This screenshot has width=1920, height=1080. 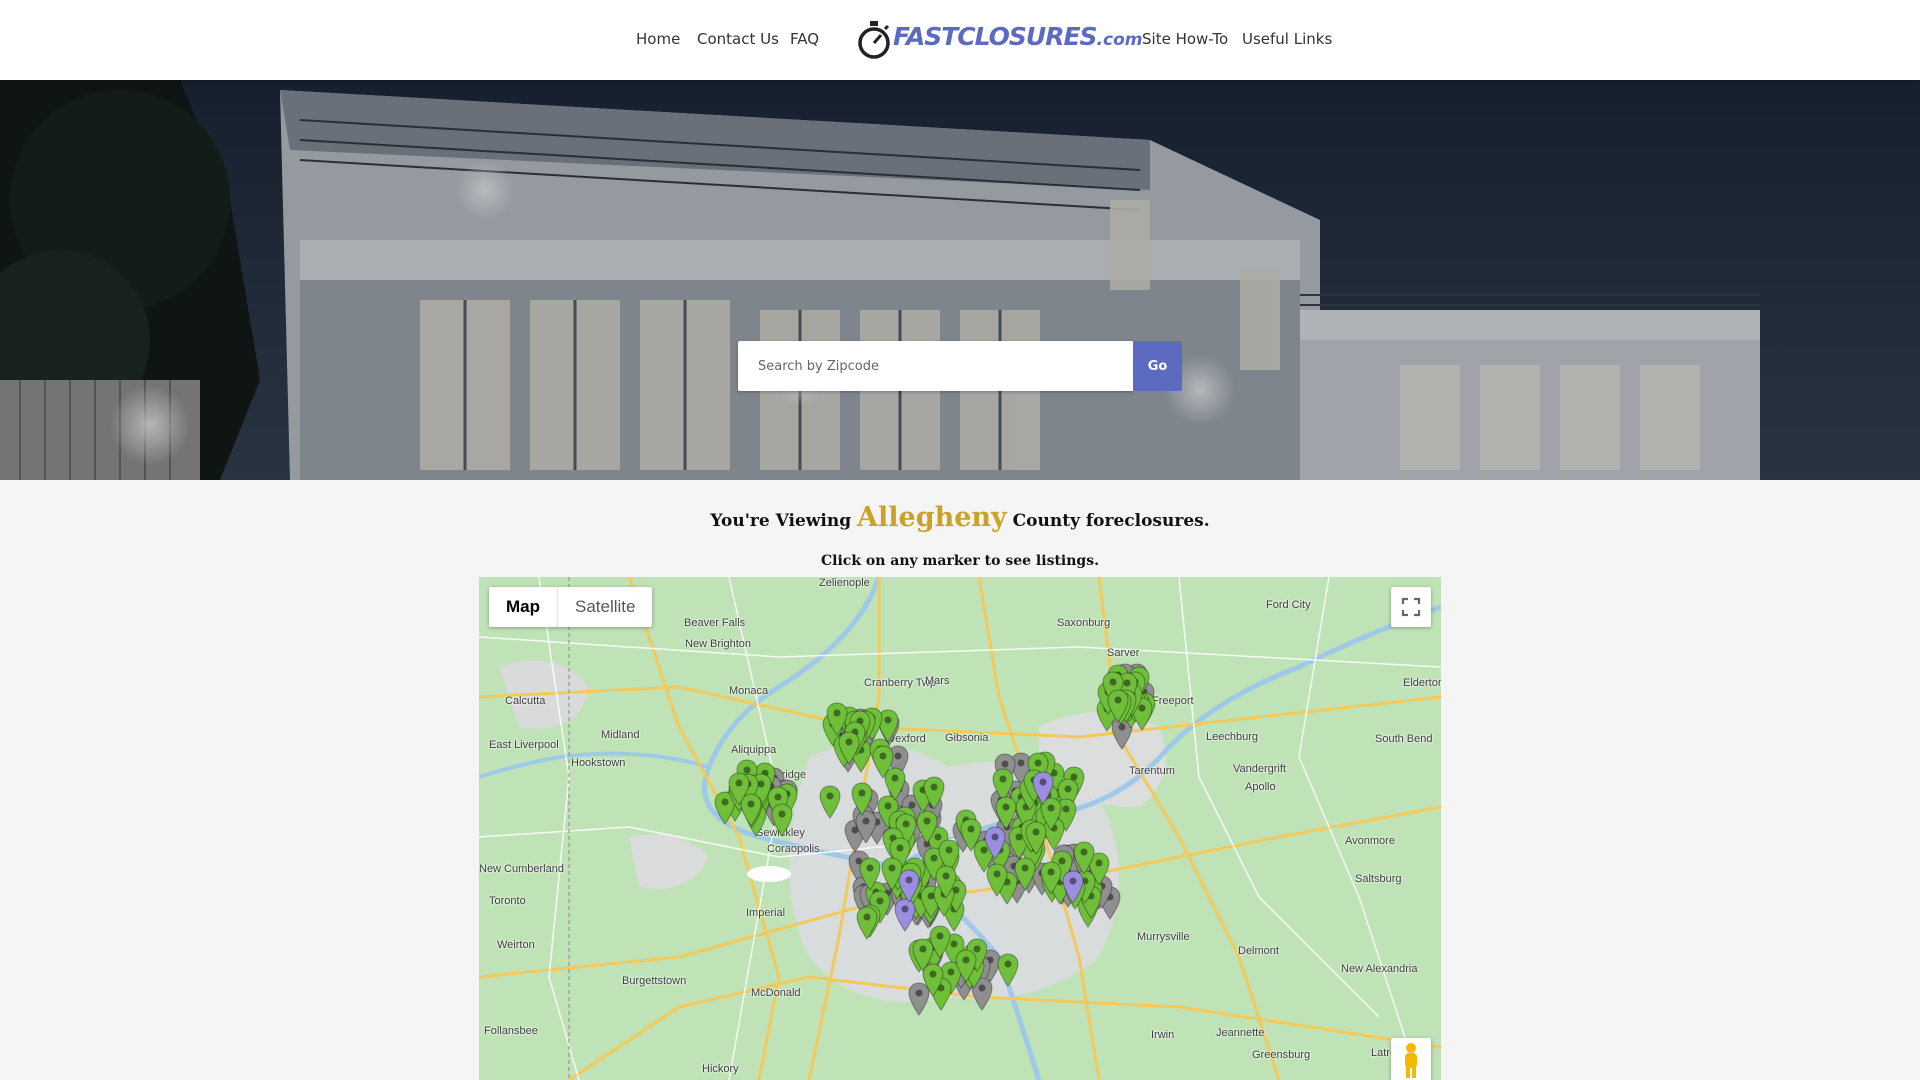 What do you see at coordinates (620, 735) in the screenshot?
I see `map-place-label: Midland` at bounding box center [620, 735].